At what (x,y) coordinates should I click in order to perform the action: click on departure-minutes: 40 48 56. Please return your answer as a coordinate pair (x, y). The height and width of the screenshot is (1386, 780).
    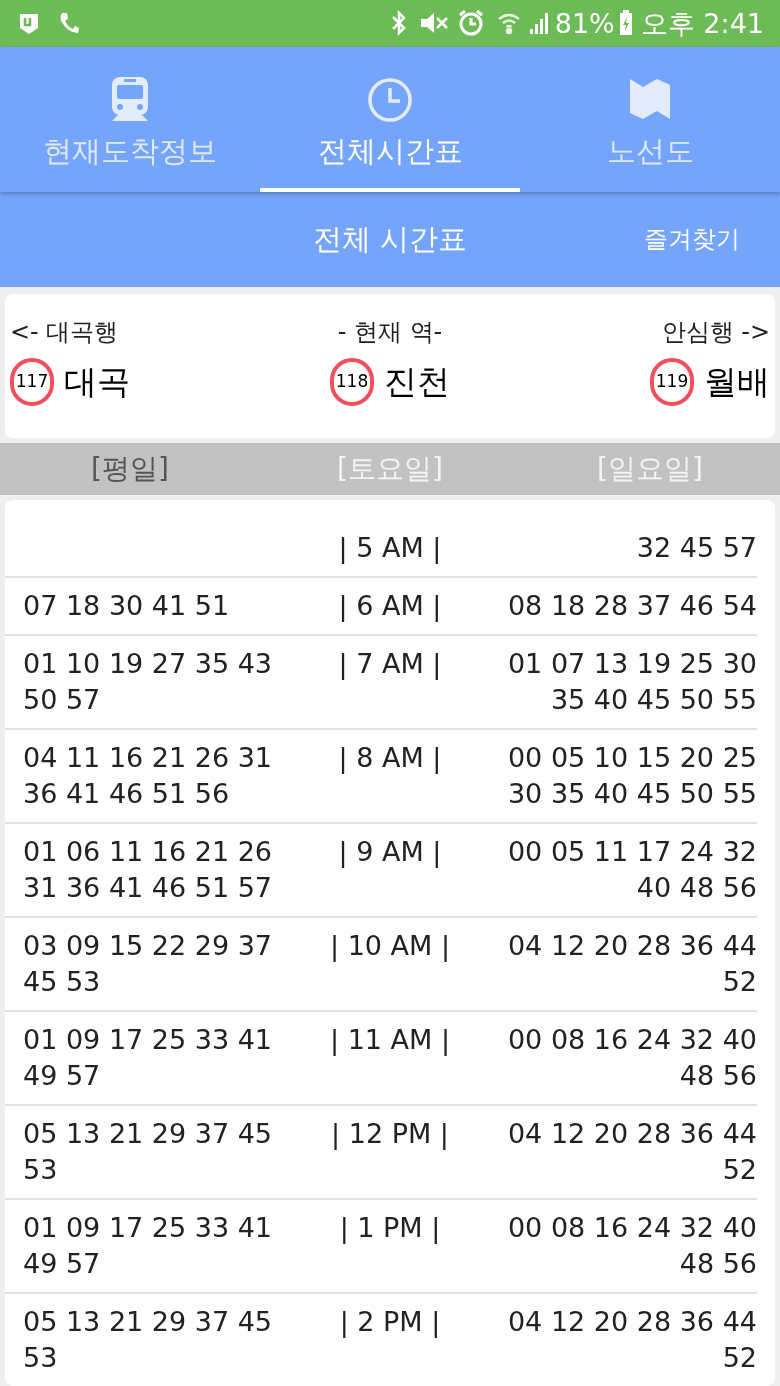
    Looking at the image, I should click on (696, 888).